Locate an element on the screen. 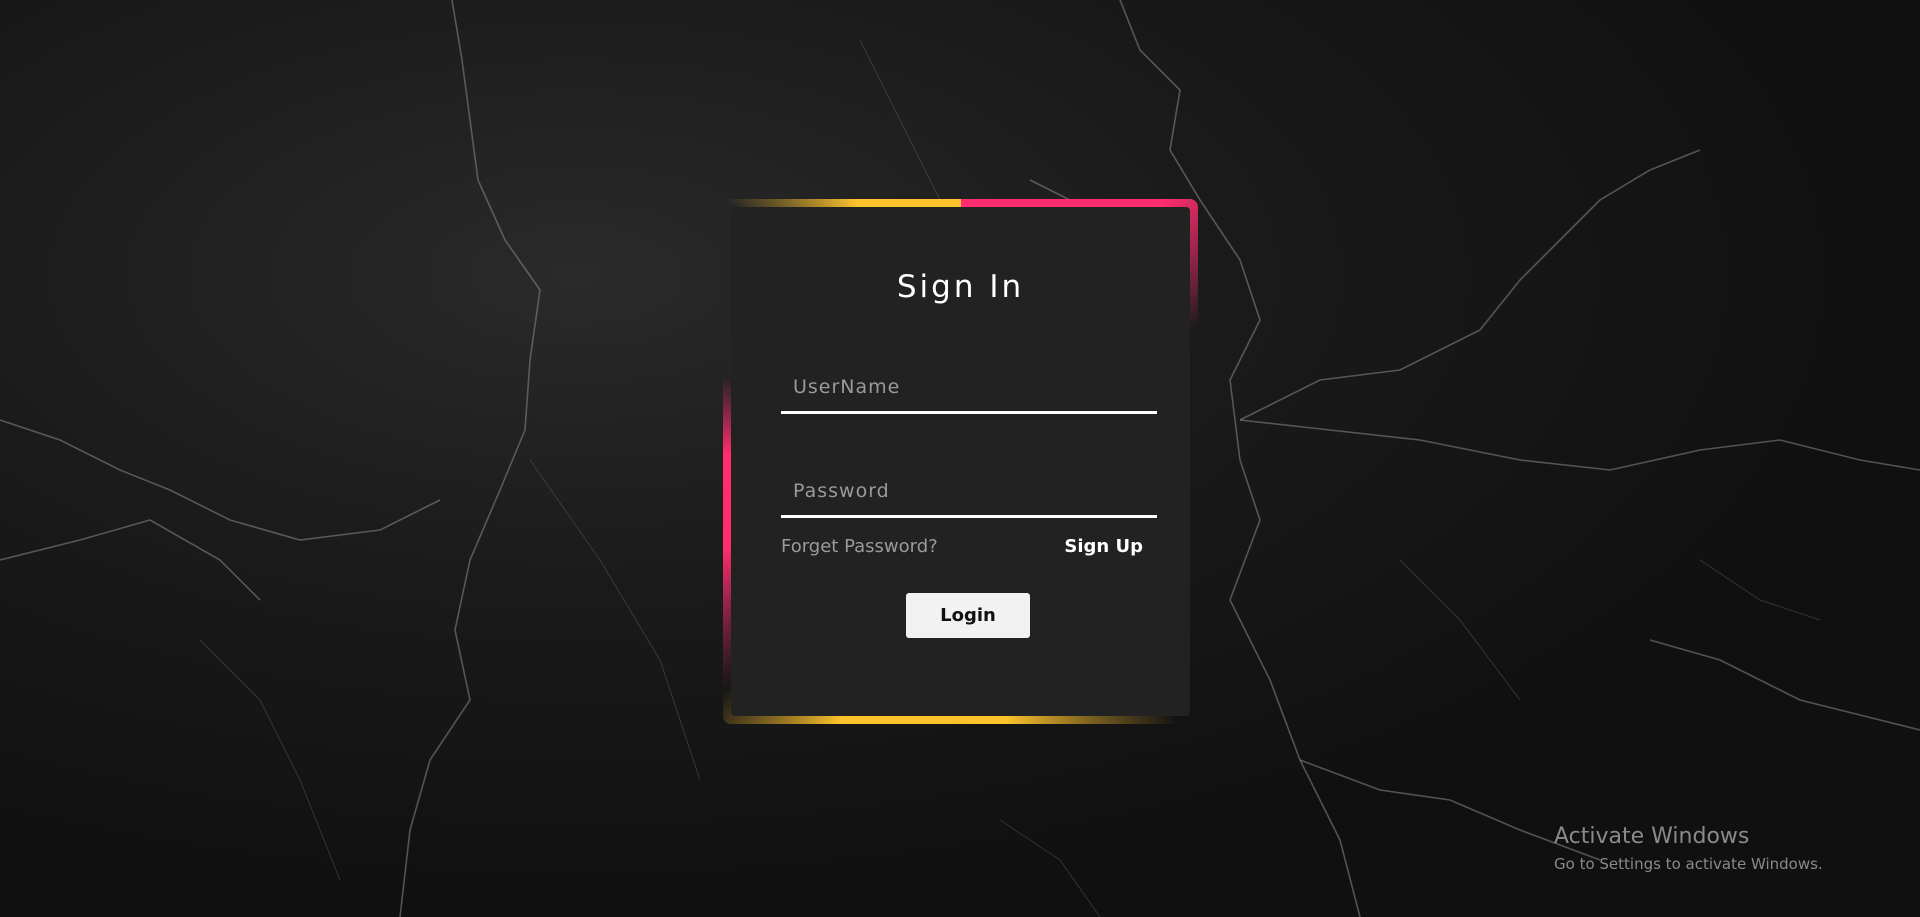 This screenshot has height=917, width=1920. password-field-wrap is located at coordinates (969, 492).